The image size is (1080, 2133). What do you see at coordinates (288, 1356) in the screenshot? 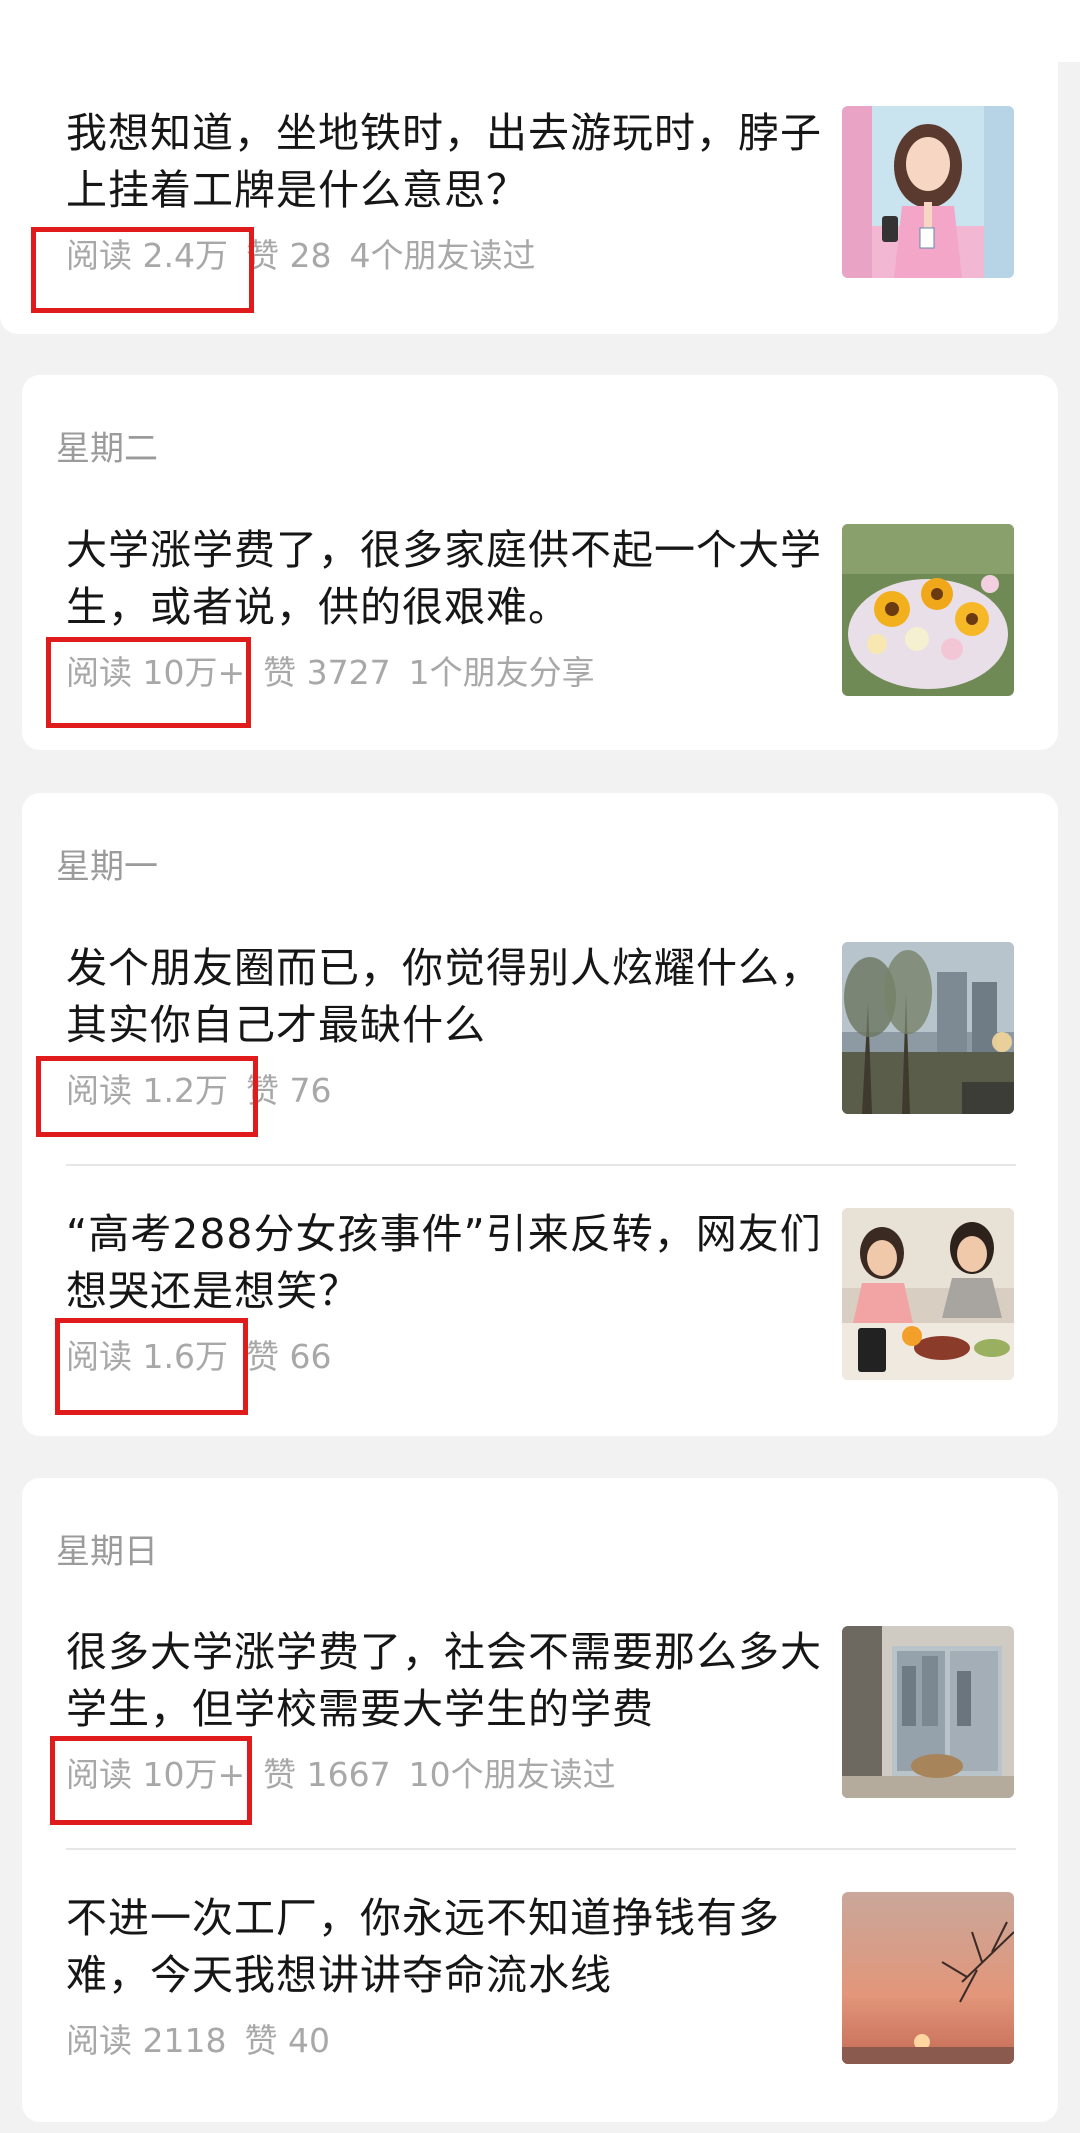
I see `like-count: 赞 66` at bounding box center [288, 1356].